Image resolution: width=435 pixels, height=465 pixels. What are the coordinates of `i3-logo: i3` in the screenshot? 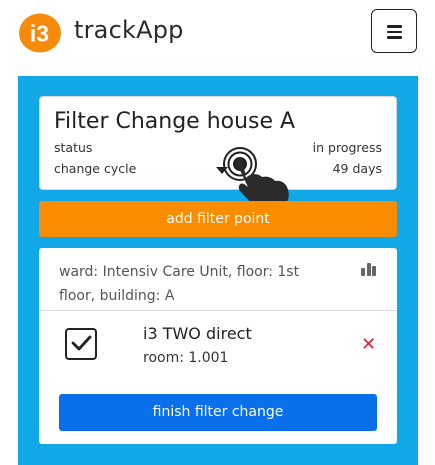 It's located at (40, 33).